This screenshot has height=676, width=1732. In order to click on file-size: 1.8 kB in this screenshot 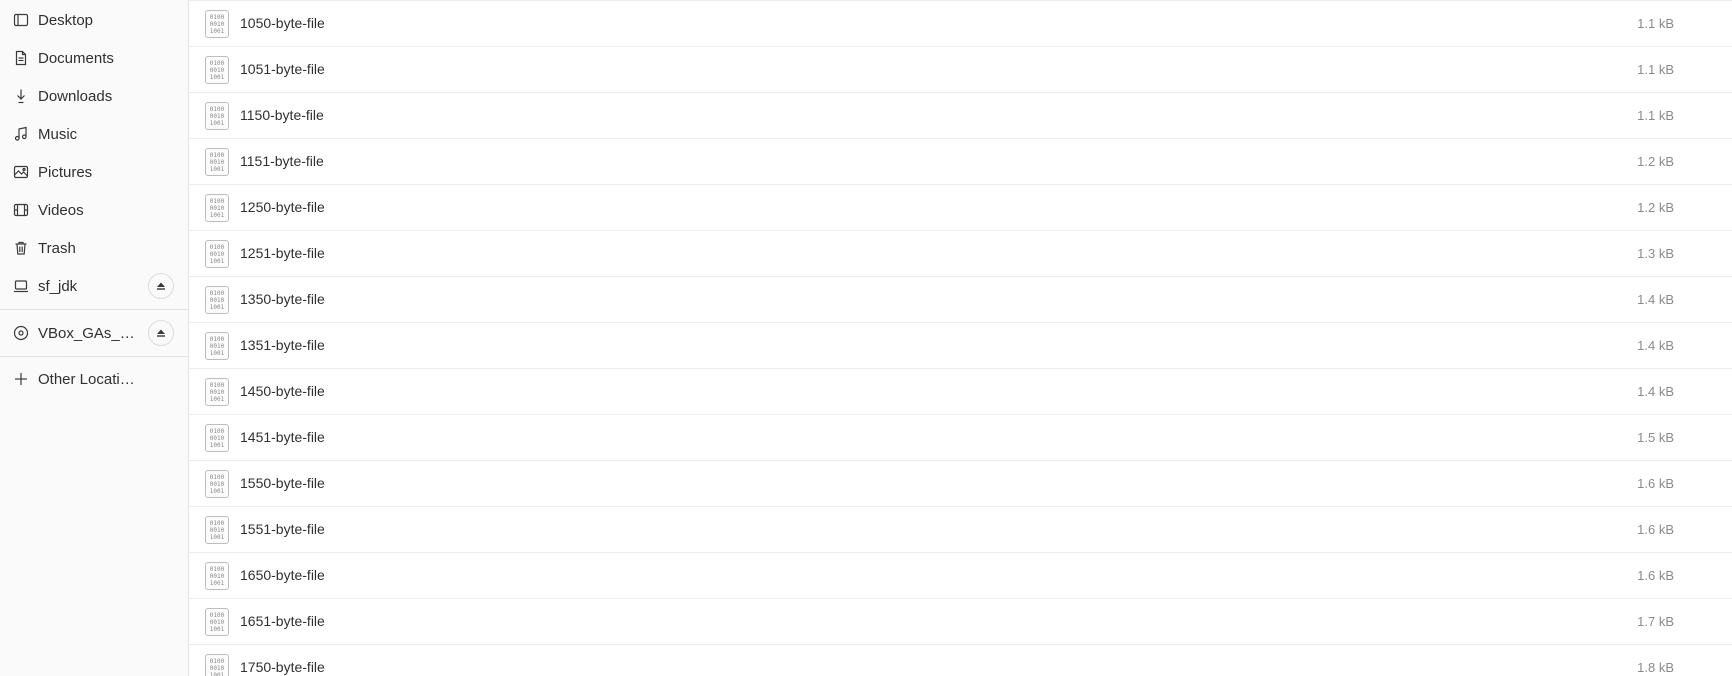, I will do `click(1655, 667)`.